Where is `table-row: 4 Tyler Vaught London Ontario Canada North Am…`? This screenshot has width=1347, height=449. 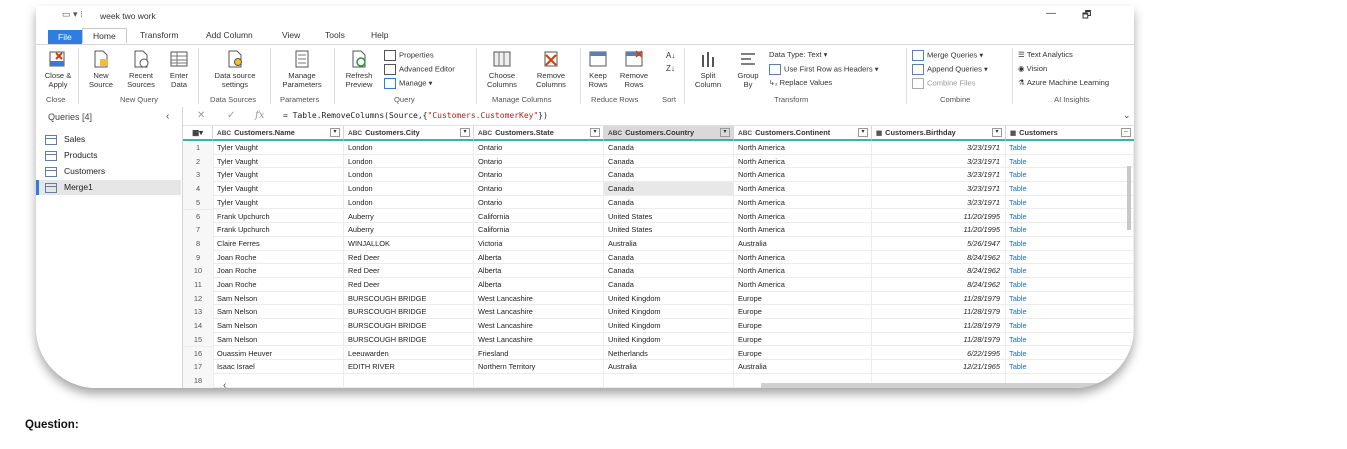
table-row: 4 Tyler Vaught London Ontario Canada North Am… is located at coordinates (658, 189).